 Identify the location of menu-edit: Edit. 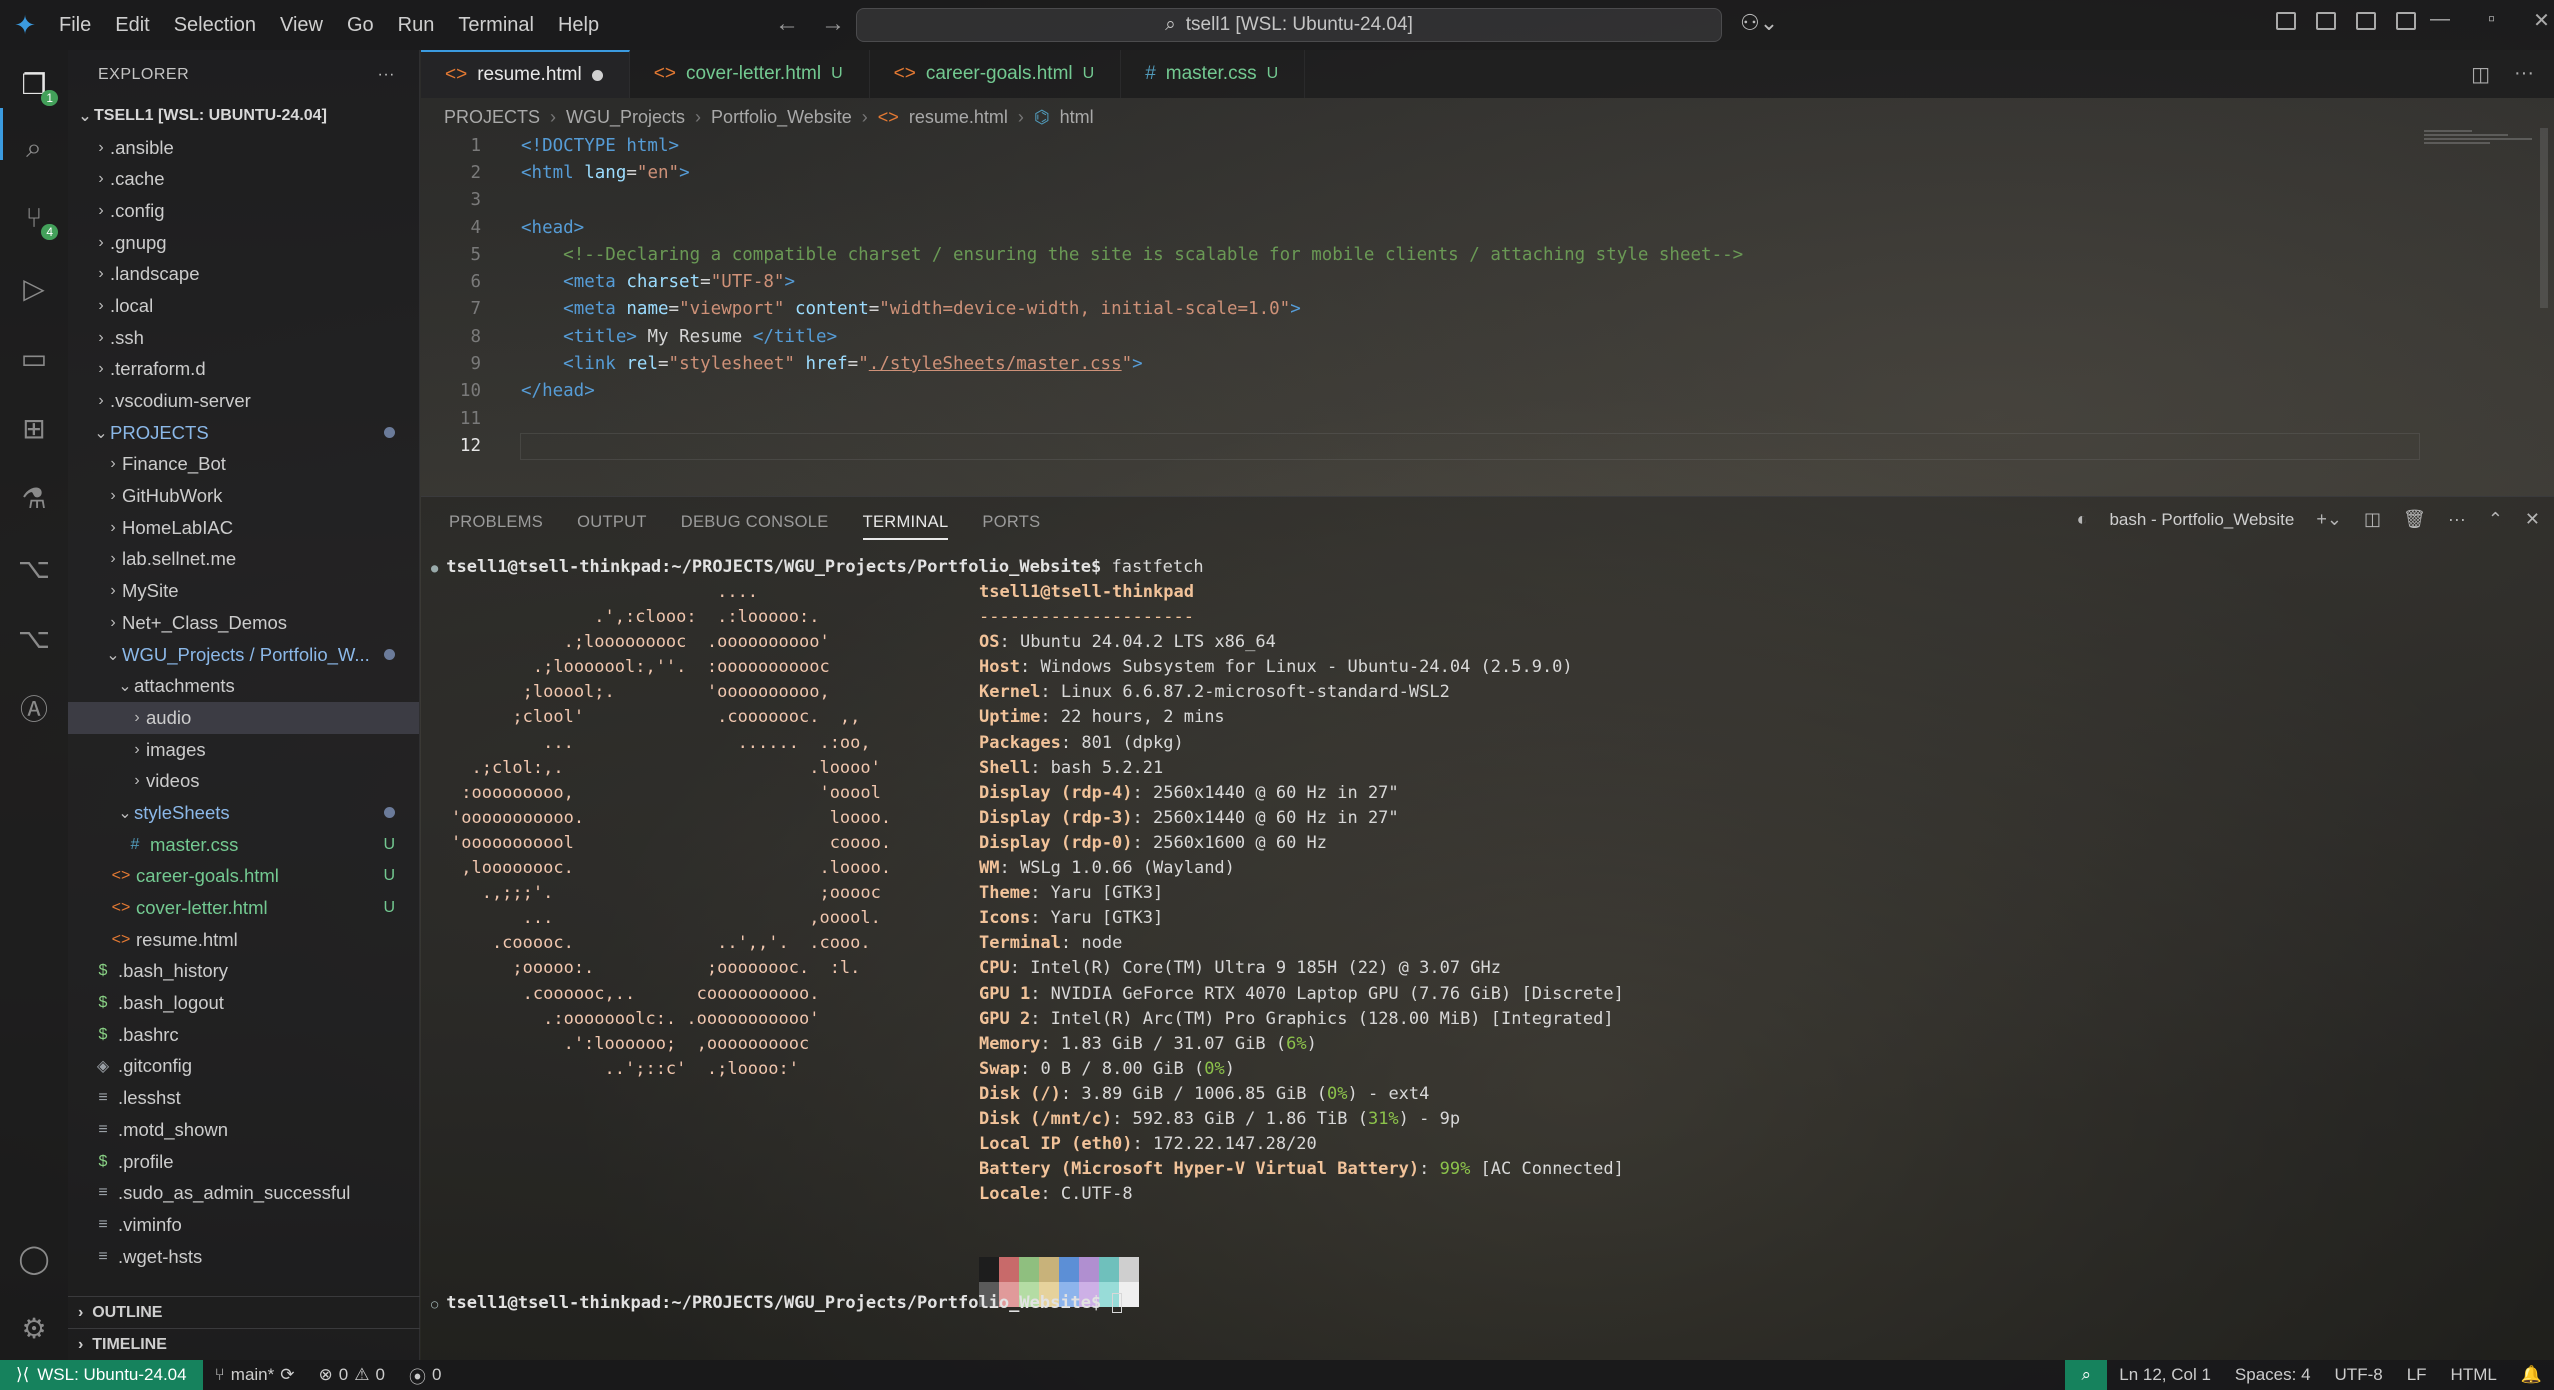
(132, 25).